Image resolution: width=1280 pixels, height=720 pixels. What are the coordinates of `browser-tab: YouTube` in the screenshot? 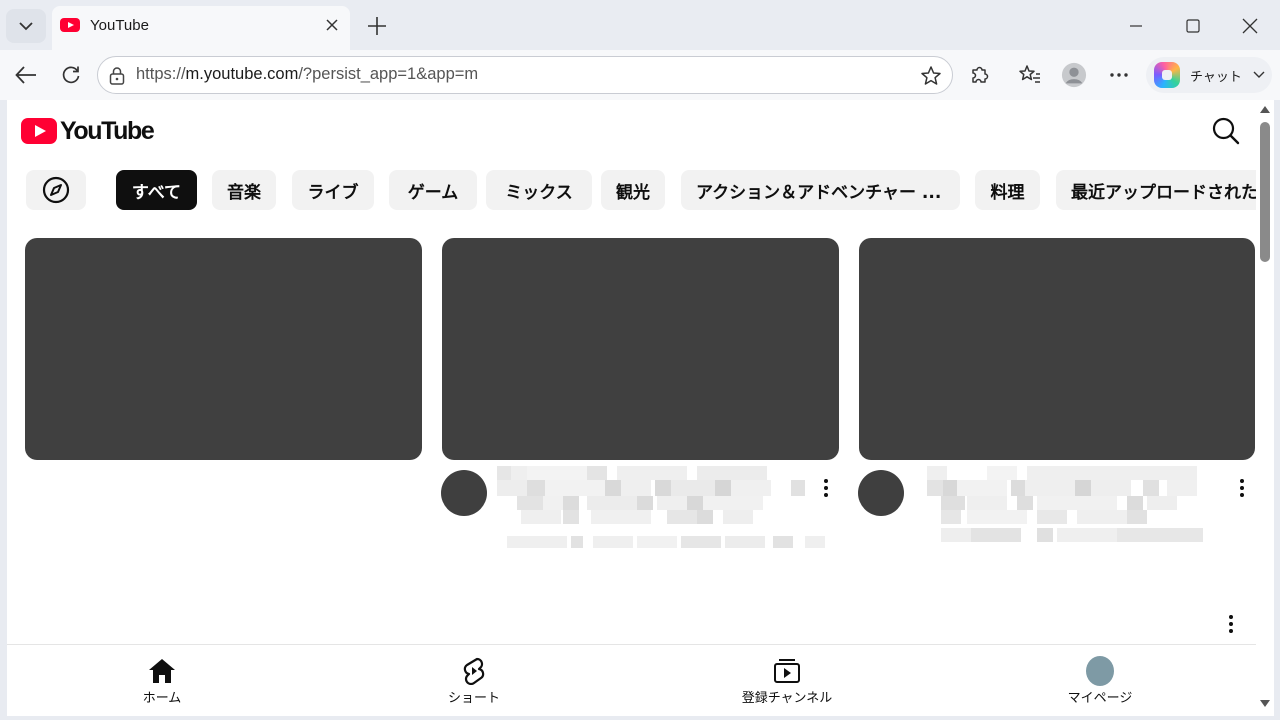 It's located at (201, 28).